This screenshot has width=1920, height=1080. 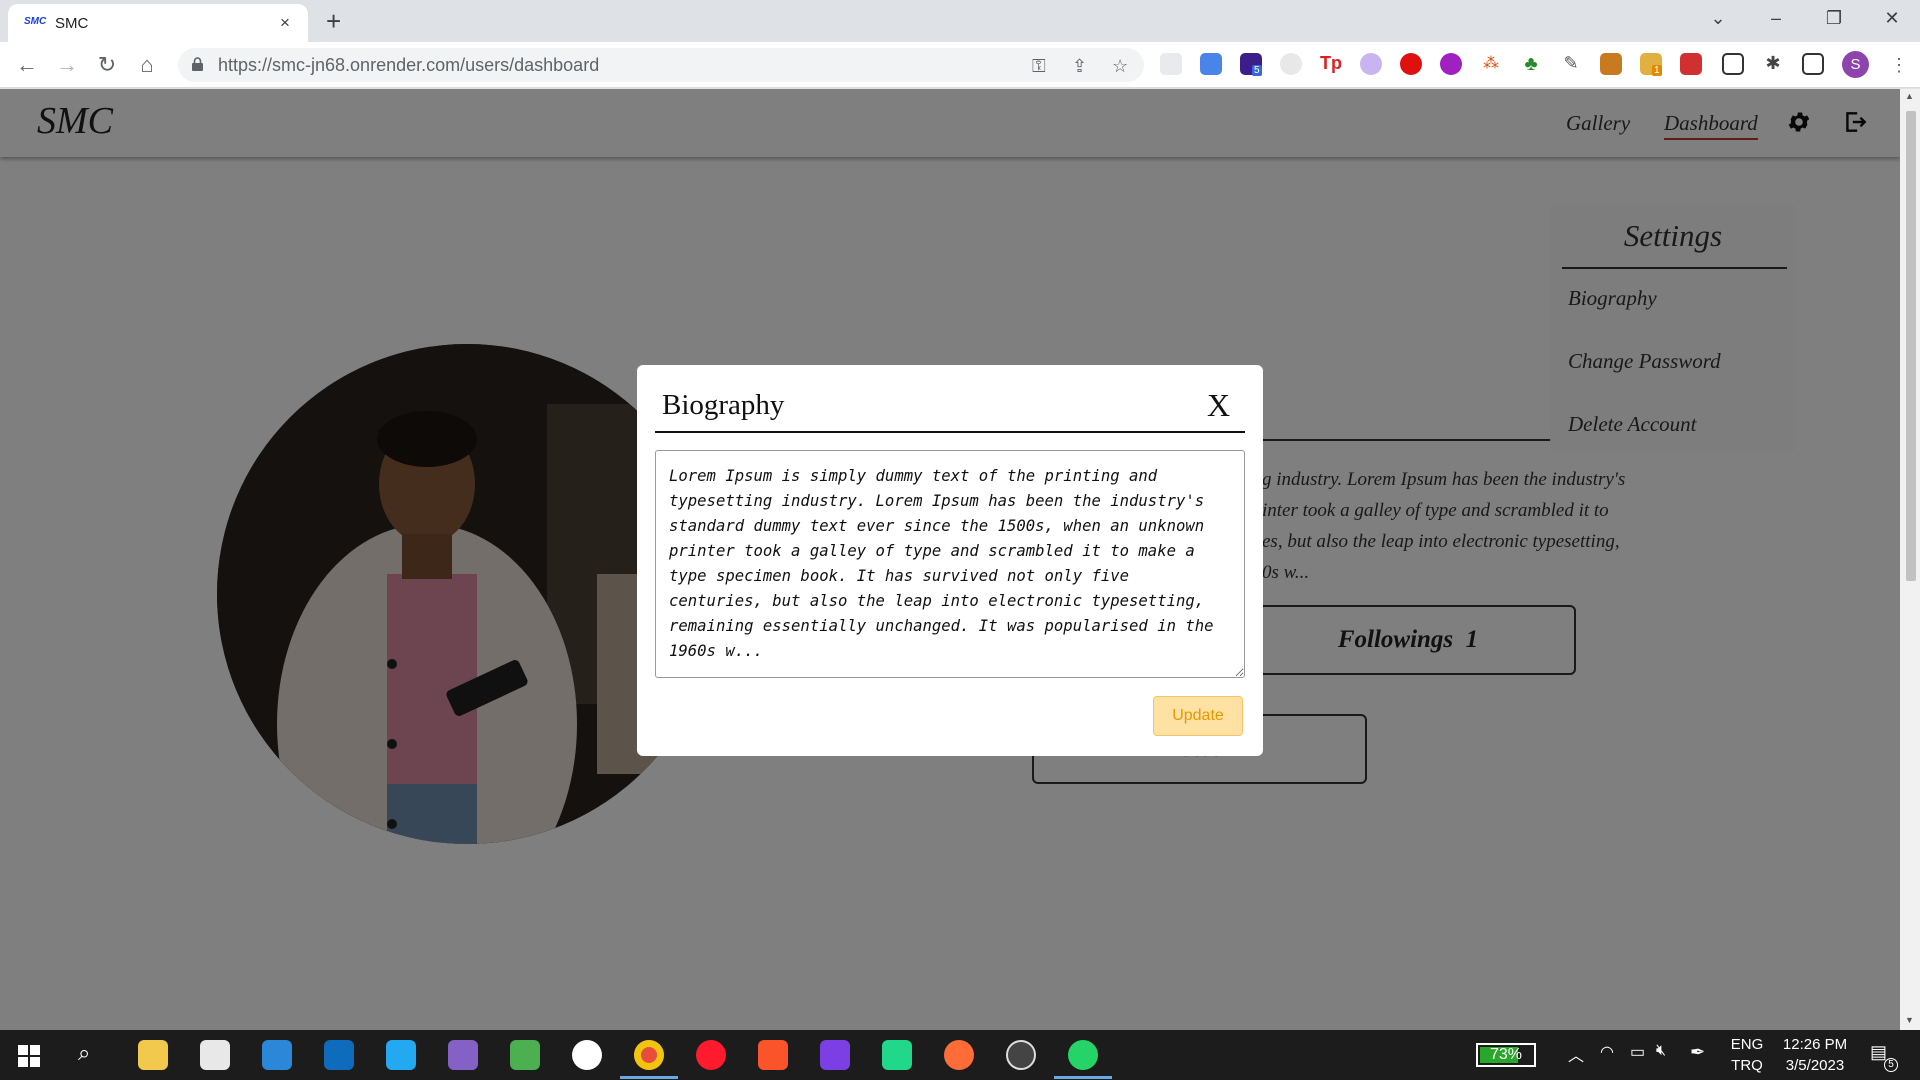 I want to click on battery-percent: 73%, so click(x=1506, y=1054).